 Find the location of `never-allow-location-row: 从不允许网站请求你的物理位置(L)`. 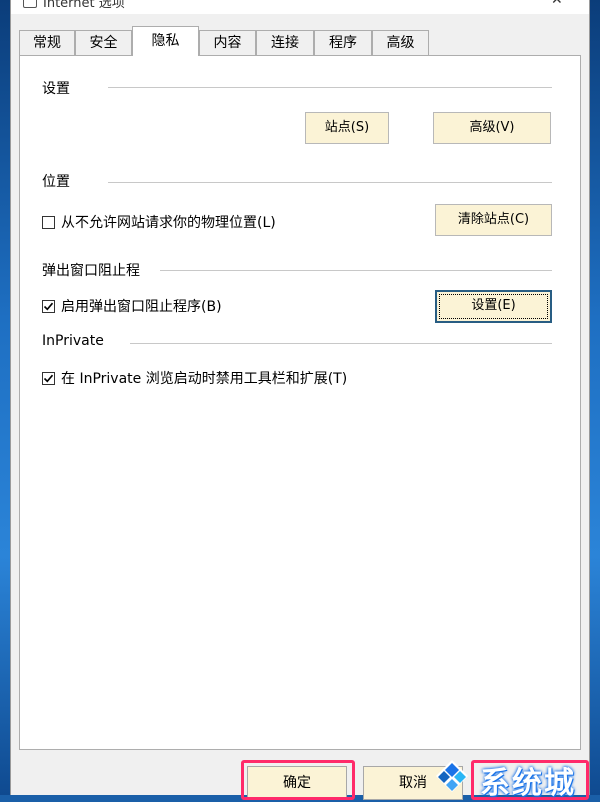

never-allow-location-row: 从不允许网站请求你的物理位置(L) is located at coordinates (159, 222).